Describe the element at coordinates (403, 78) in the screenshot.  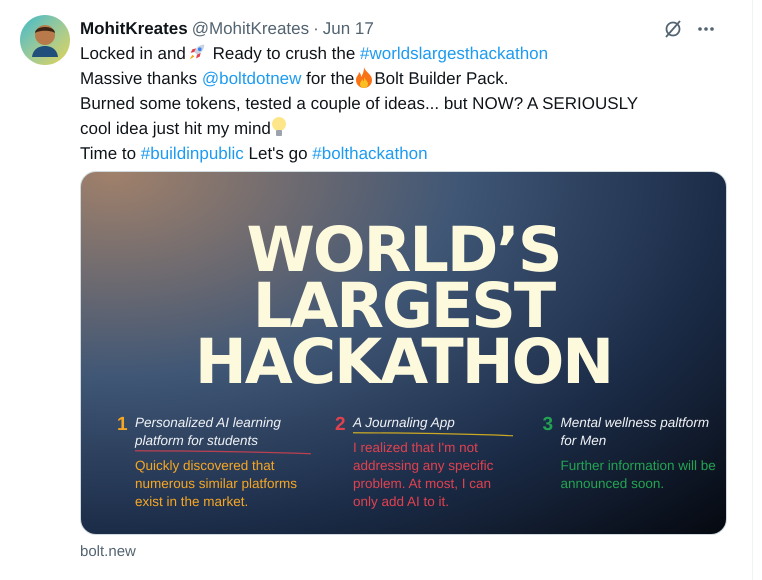
I see `post-text-line: Massive thanks @boltdotnew for the Bolt Builder Pack.` at that location.